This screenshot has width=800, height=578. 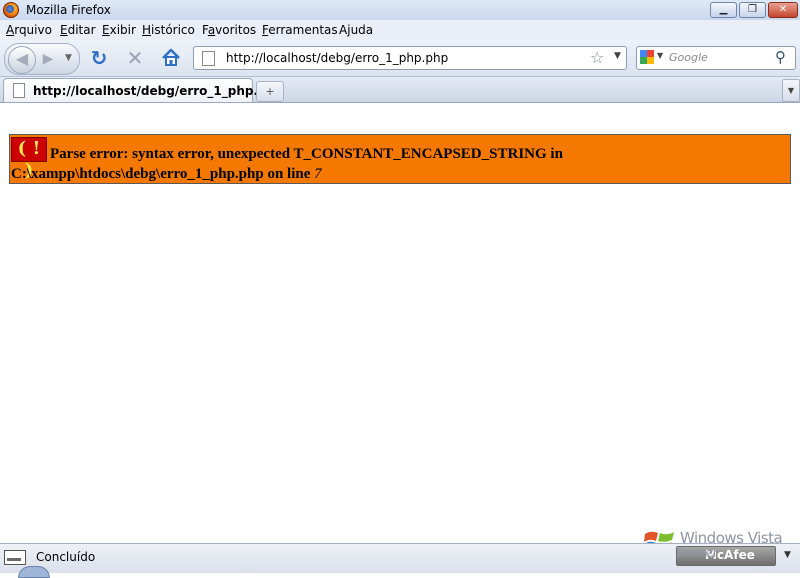 I want to click on close-button: ✕, so click(x=783, y=10).